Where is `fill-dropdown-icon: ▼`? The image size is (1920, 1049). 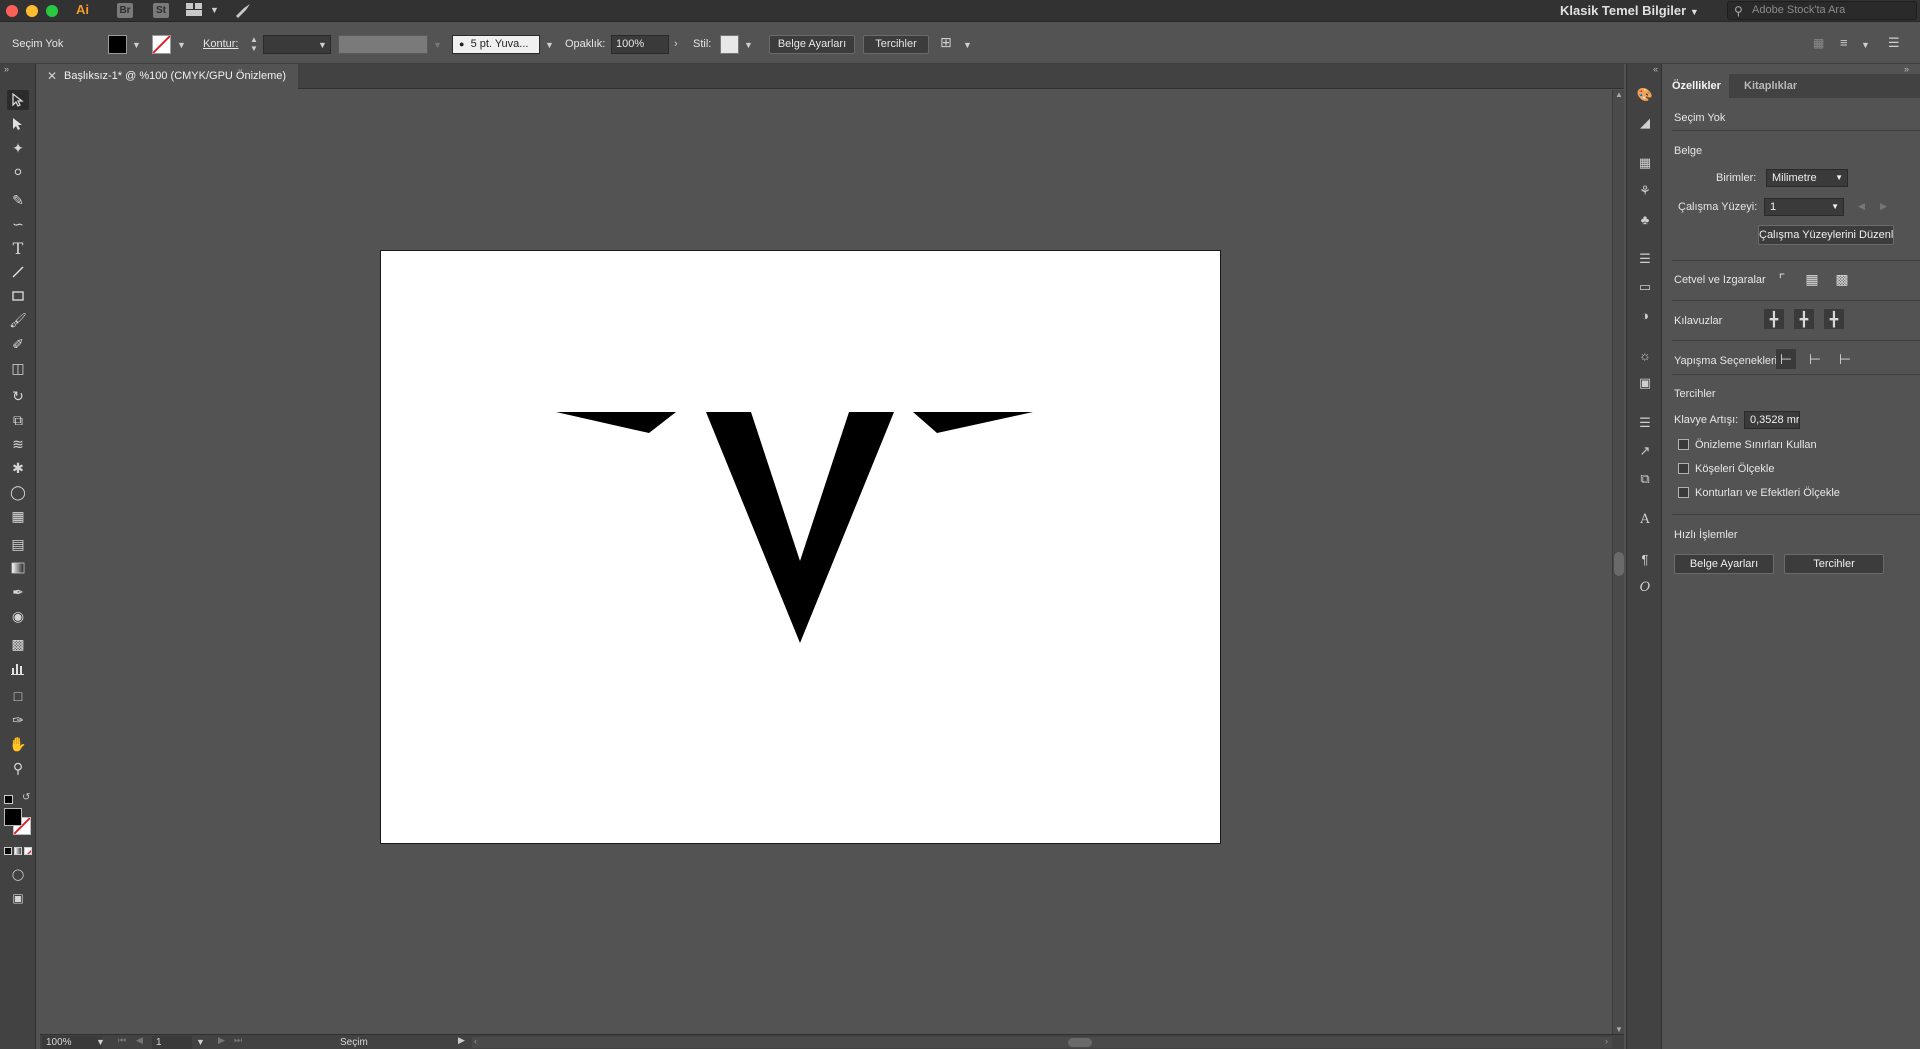 fill-dropdown-icon: ▼ is located at coordinates (136, 45).